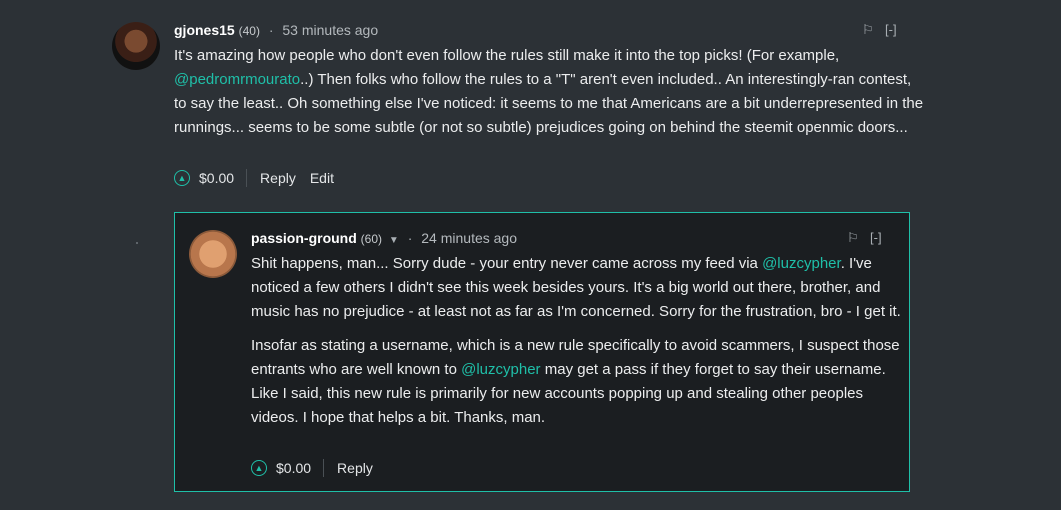 The height and width of the screenshot is (510, 1061). I want to click on edit-button: Edit, so click(322, 178).